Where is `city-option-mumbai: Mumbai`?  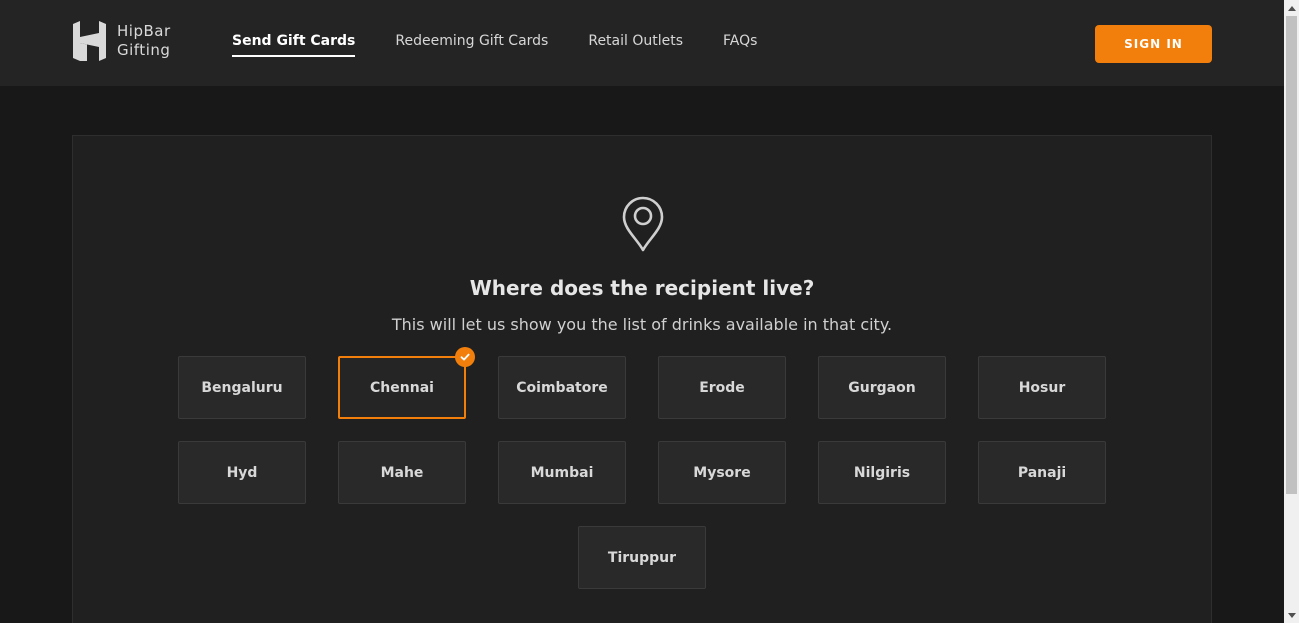 city-option-mumbai: Mumbai is located at coordinates (562, 472).